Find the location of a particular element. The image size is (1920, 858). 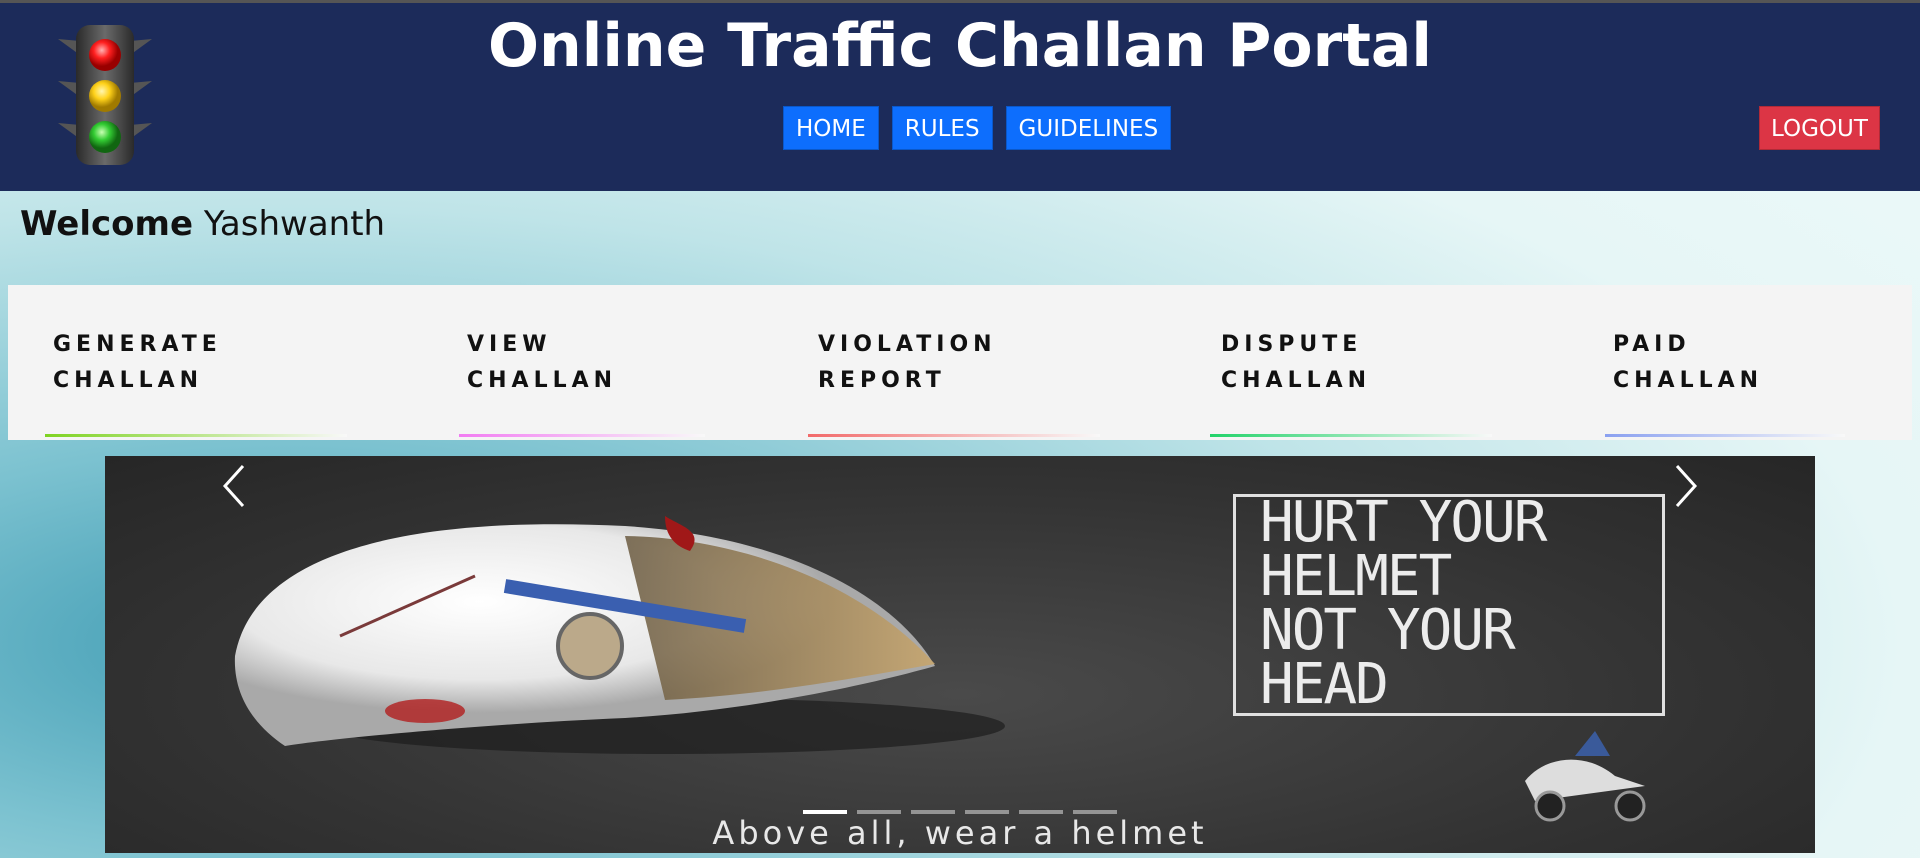

menu-dispute-challan: DISPUTE CHALLAN is located at coordinates (1351, 382).